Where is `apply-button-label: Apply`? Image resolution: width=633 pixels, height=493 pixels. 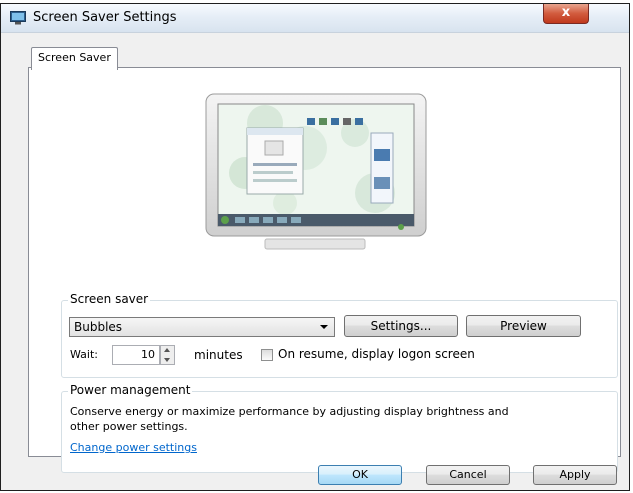
apply-button-label: Apply is located at coordinates (575, 474).